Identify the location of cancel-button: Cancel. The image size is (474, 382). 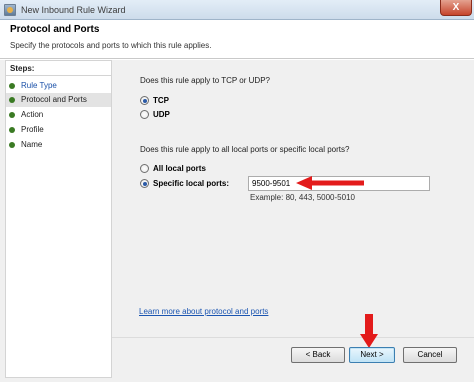
(430, 355).